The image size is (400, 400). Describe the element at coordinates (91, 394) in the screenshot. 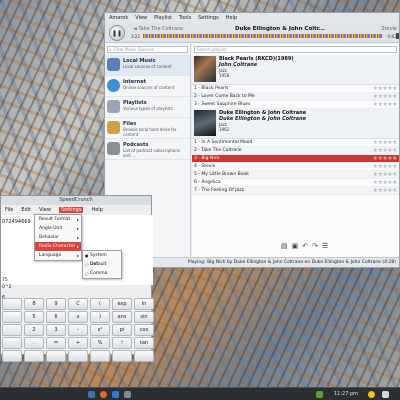

I see `app-launcher-icon` at that location.